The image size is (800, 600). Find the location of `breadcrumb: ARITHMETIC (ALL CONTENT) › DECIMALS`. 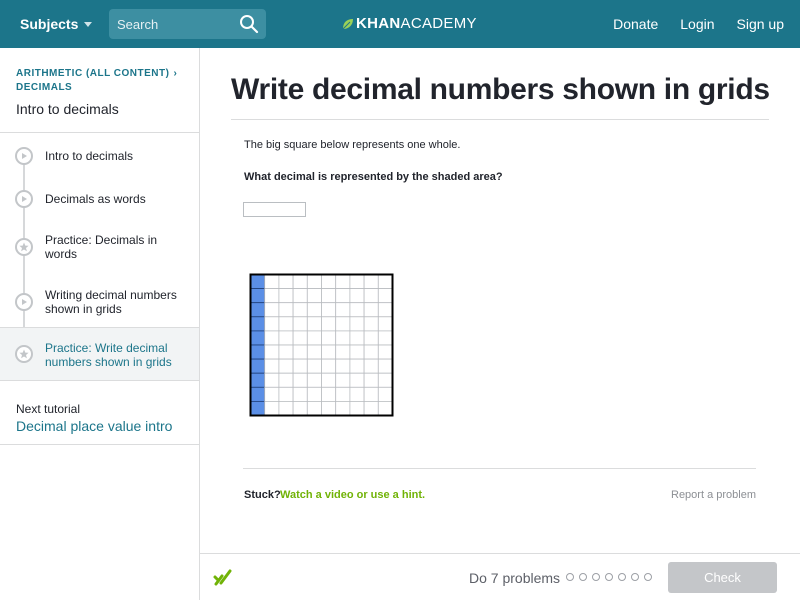

breadcrumb: ARITHMETIC (ALL CONTENT) › DECIMALS is located at coordinates (96, 81).